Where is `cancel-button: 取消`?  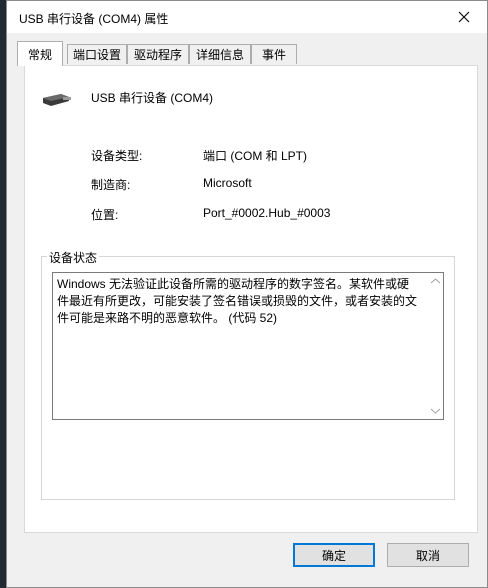
cancel-button: 取消 is located at coordinates (428, 555).